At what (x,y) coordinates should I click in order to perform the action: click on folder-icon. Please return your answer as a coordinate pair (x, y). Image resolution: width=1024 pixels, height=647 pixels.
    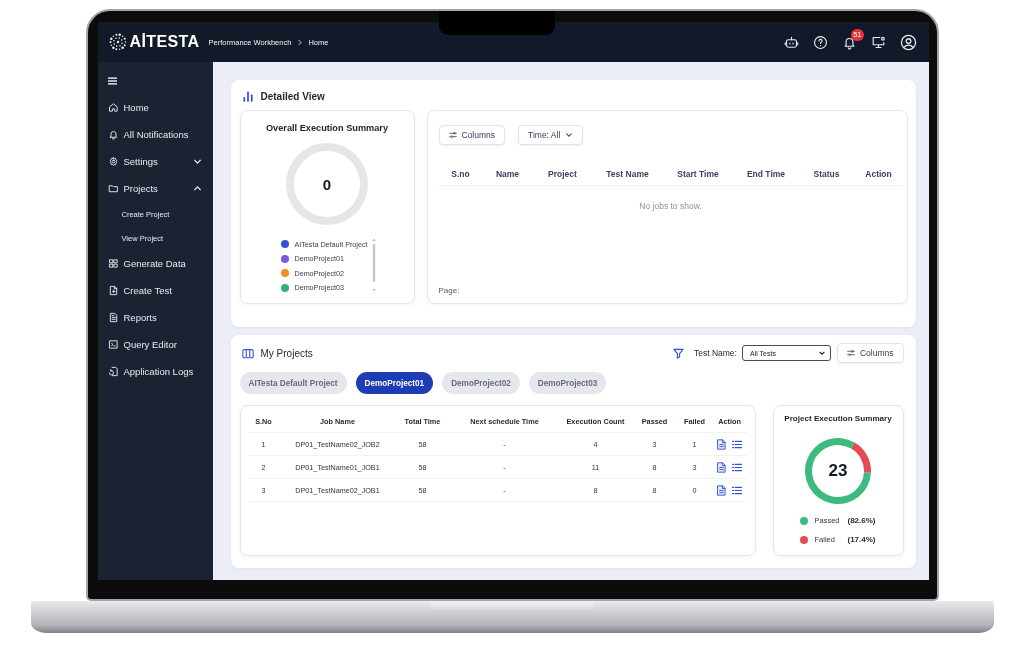
    Looking at the image, I should click on (113, 188).